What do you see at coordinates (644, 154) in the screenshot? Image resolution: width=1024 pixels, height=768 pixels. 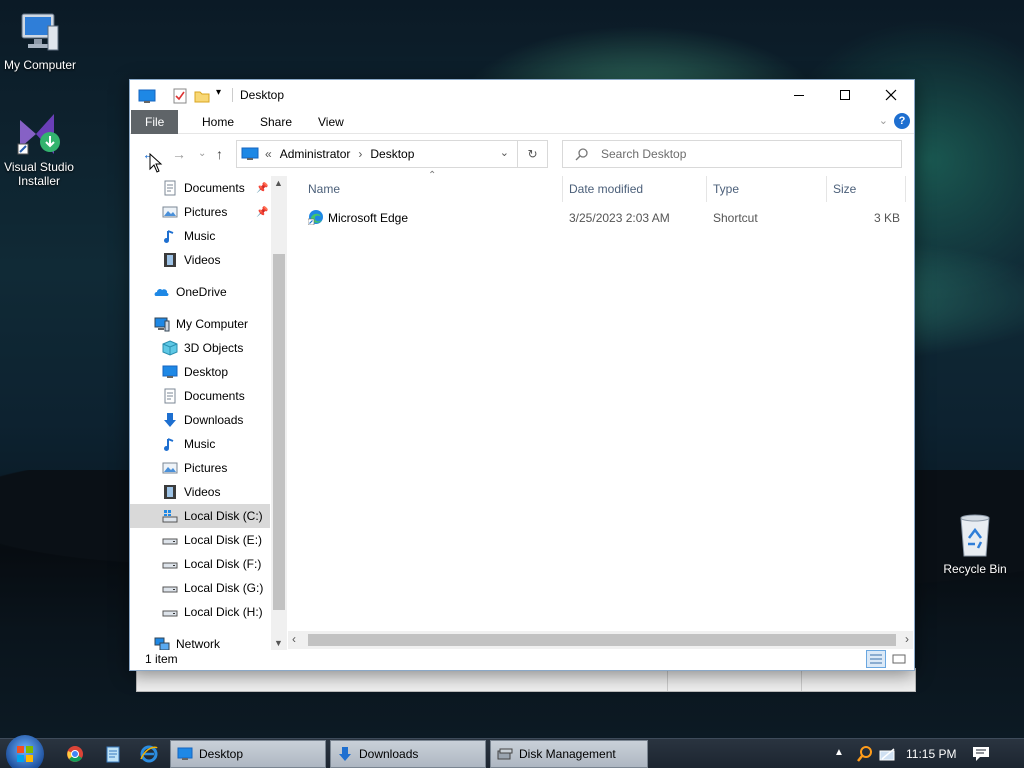 I see `search-placeholder: Search Desktop` at bounding box center [644, 154].